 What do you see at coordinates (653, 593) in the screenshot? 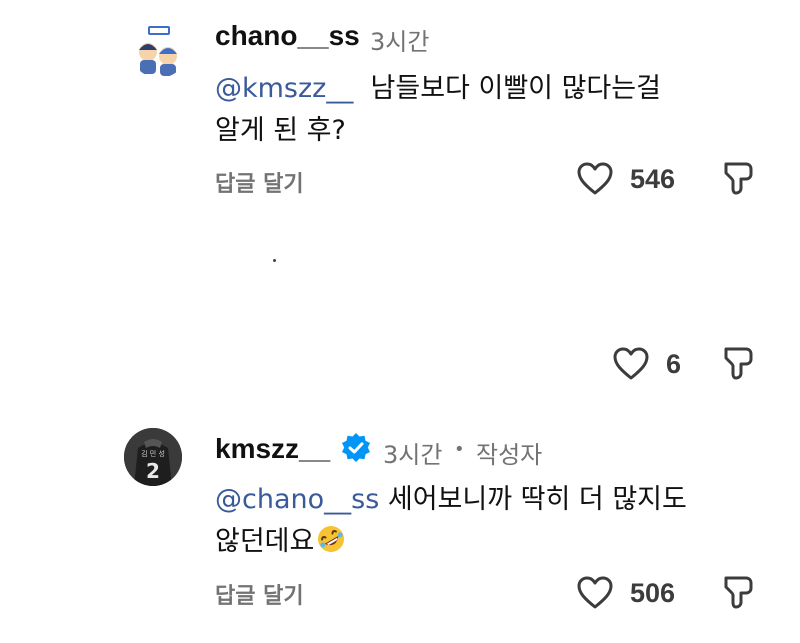
I see `like-count: 506` at bounding box center [653, 593].